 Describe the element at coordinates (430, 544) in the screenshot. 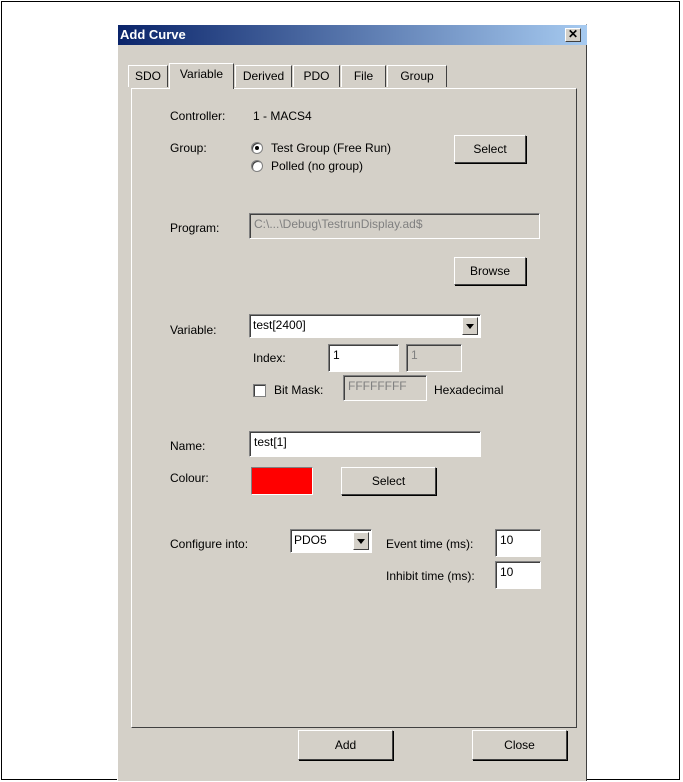

I see `event-time-label: Event time (ms):` at that location.